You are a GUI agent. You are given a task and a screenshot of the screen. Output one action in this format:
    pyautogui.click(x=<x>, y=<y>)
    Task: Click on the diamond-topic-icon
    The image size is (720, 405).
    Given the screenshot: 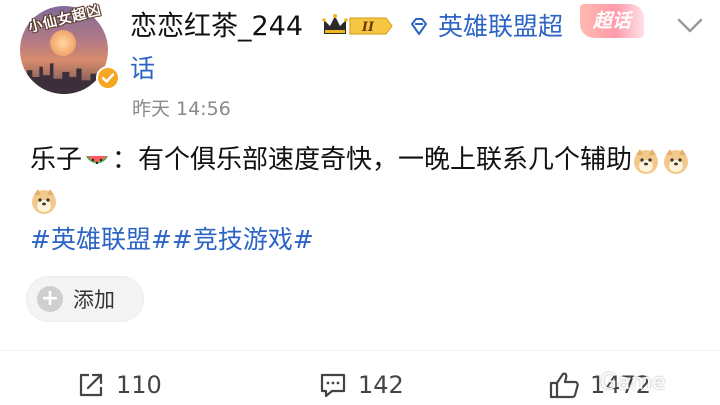 What is the action you would take?
    pyautogui.click(x=419, y=26)
    